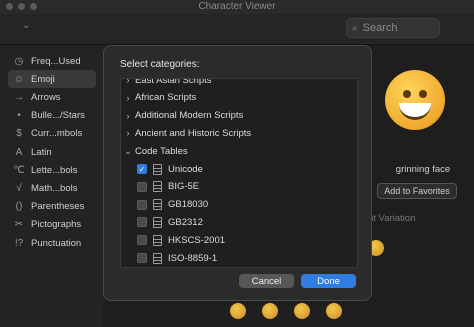  I want to click on sidebar-item: ℃ Lette...bols, so click(52, 170).